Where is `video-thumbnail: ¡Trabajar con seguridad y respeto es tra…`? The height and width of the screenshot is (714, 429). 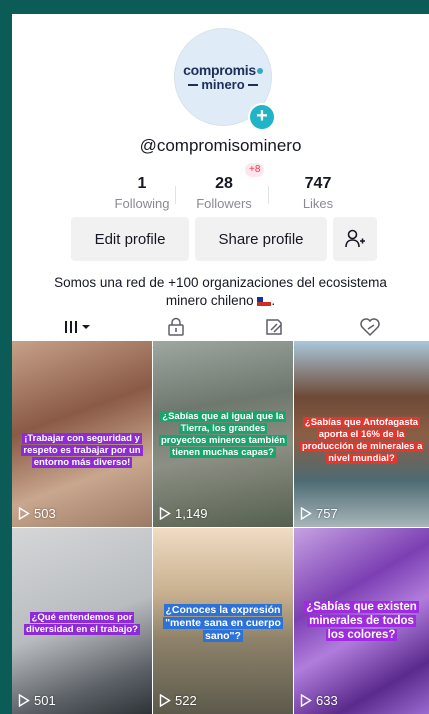 video-thumbnail: ¡Trabajar con seguridad y respeto es tra… is located at coordinates (82, 434).